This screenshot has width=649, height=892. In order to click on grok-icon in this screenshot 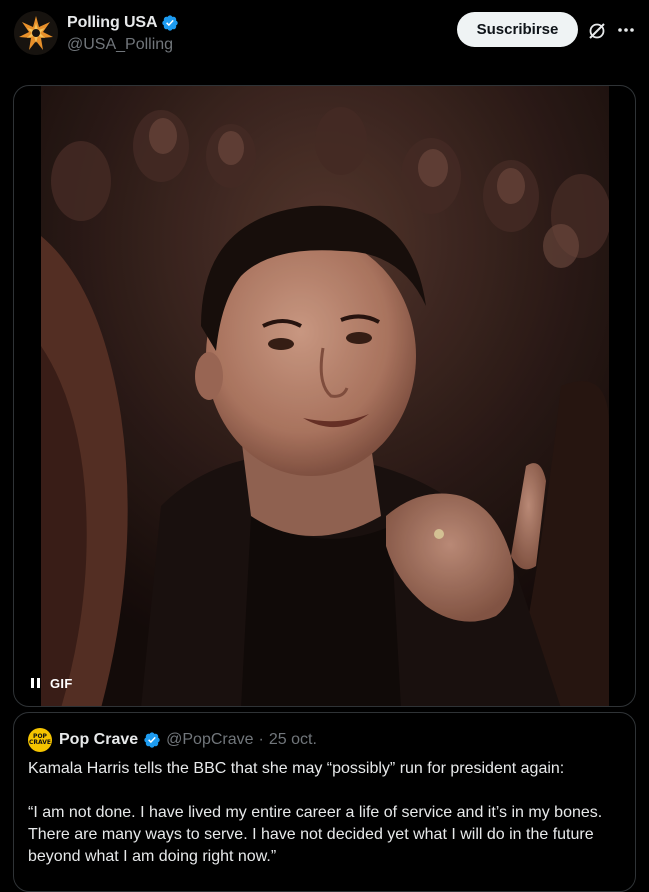, I will do `click(597, 31)`.